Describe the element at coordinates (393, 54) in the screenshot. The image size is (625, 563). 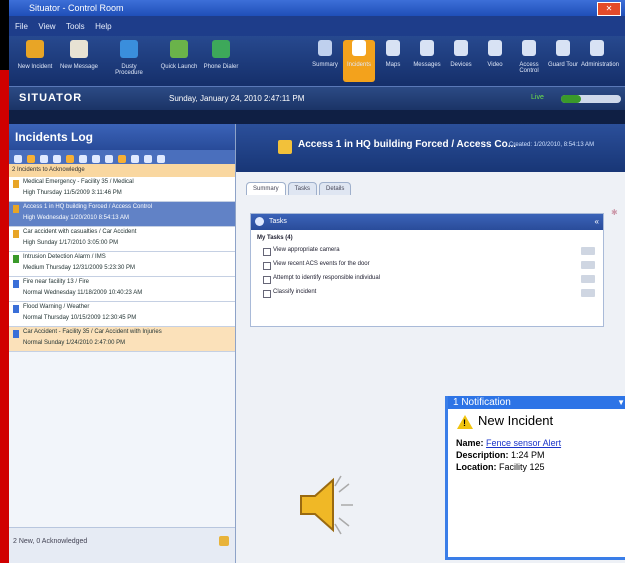
I see `nav-button-2: Maps` at that location.